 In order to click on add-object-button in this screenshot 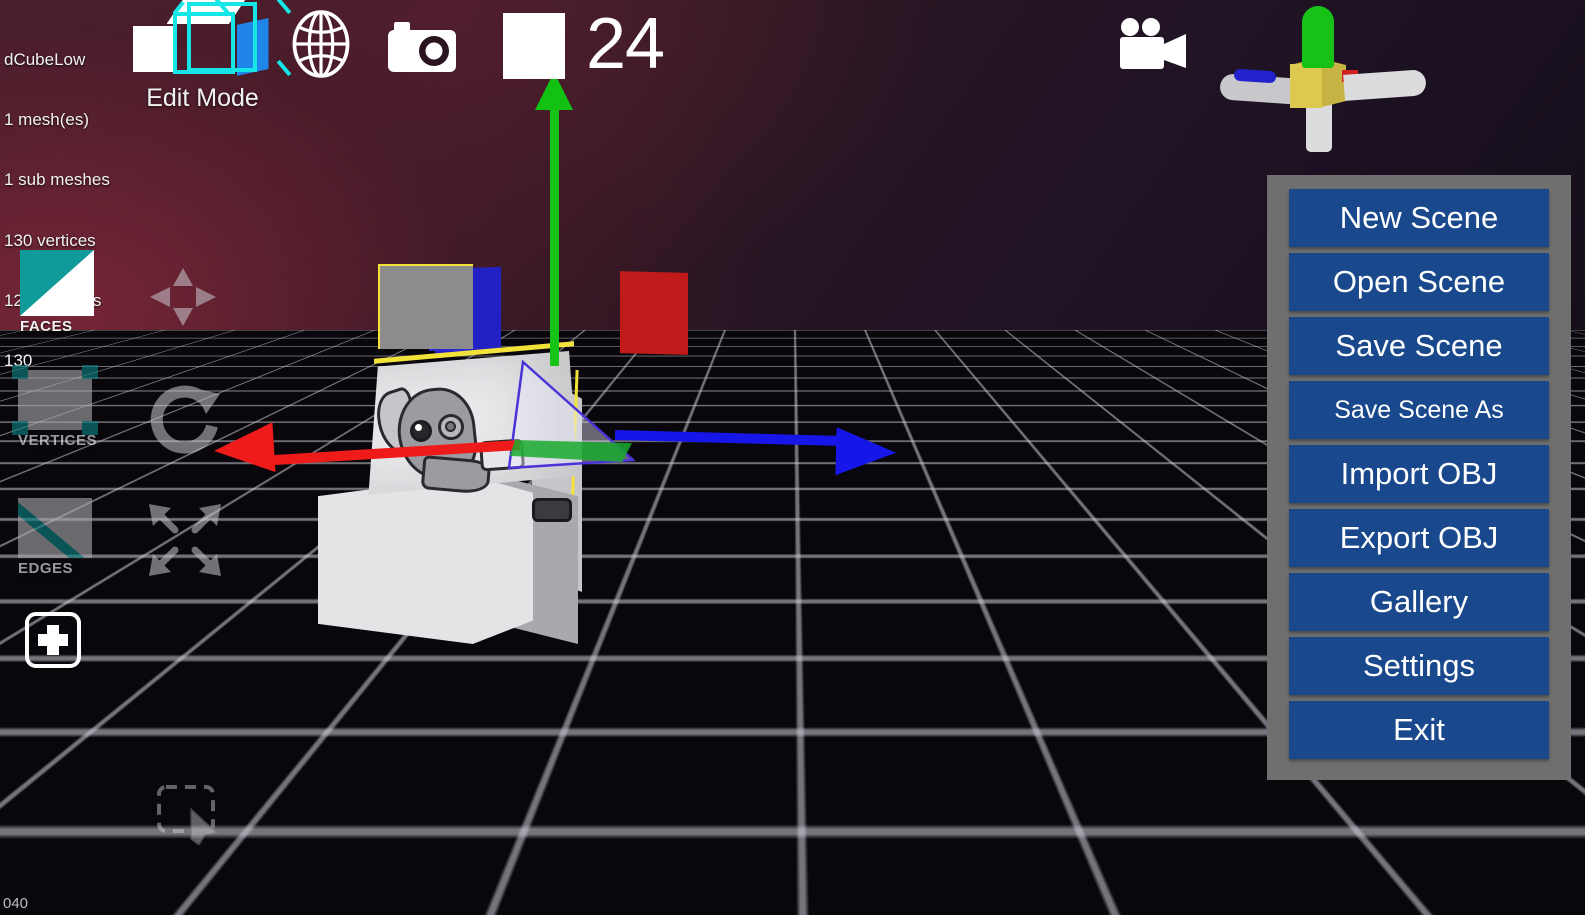, I will do `click(53, 640)`.